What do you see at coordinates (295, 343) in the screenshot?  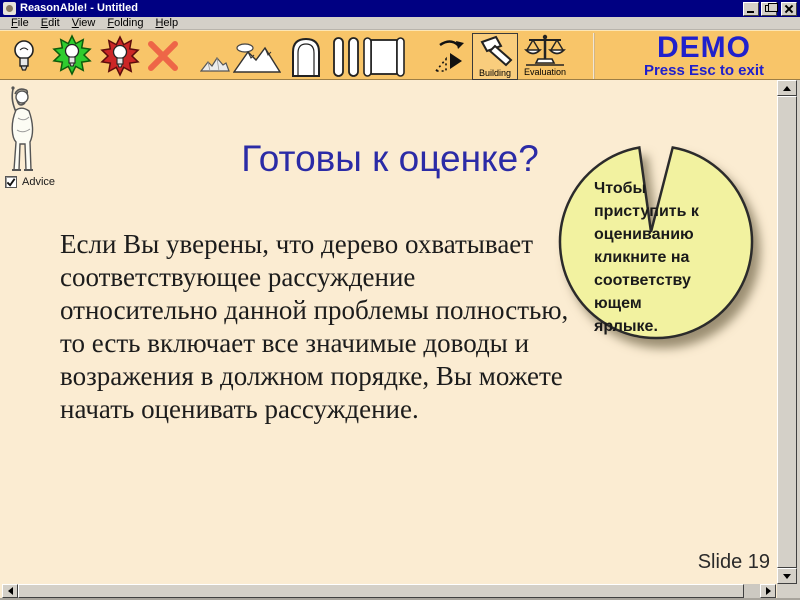 I see `body-line: то есть включает все значимые доводы и` at bounding box center [295, 343].